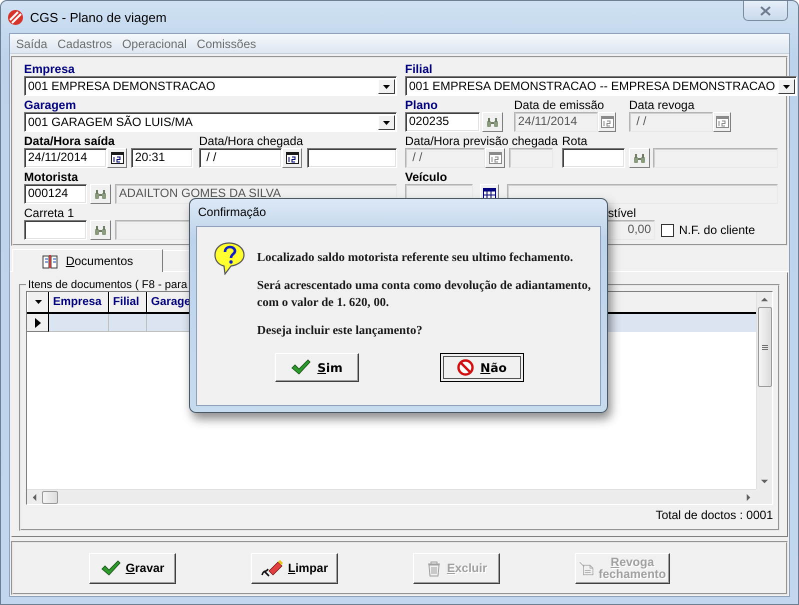  I want to click on clear-button: Limpar, so click(294, 568).